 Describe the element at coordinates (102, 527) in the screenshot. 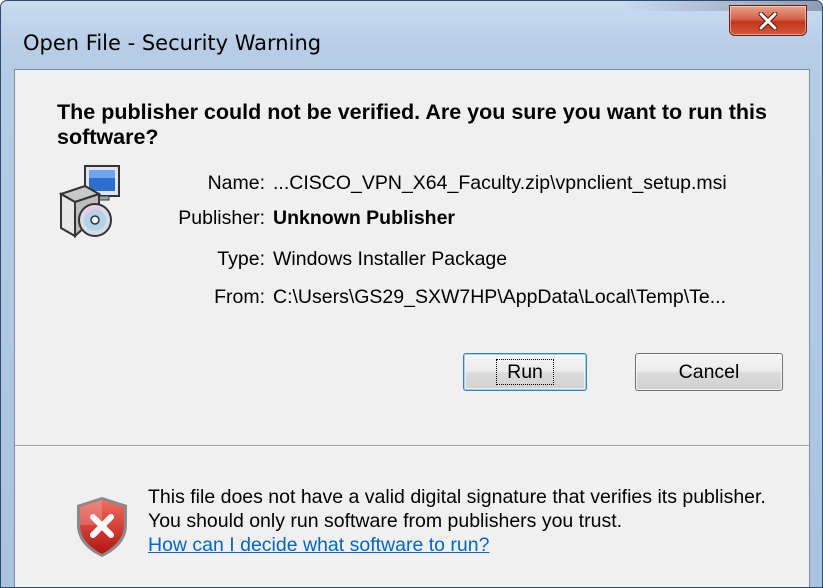

I see `shield-error-icon` at that location.